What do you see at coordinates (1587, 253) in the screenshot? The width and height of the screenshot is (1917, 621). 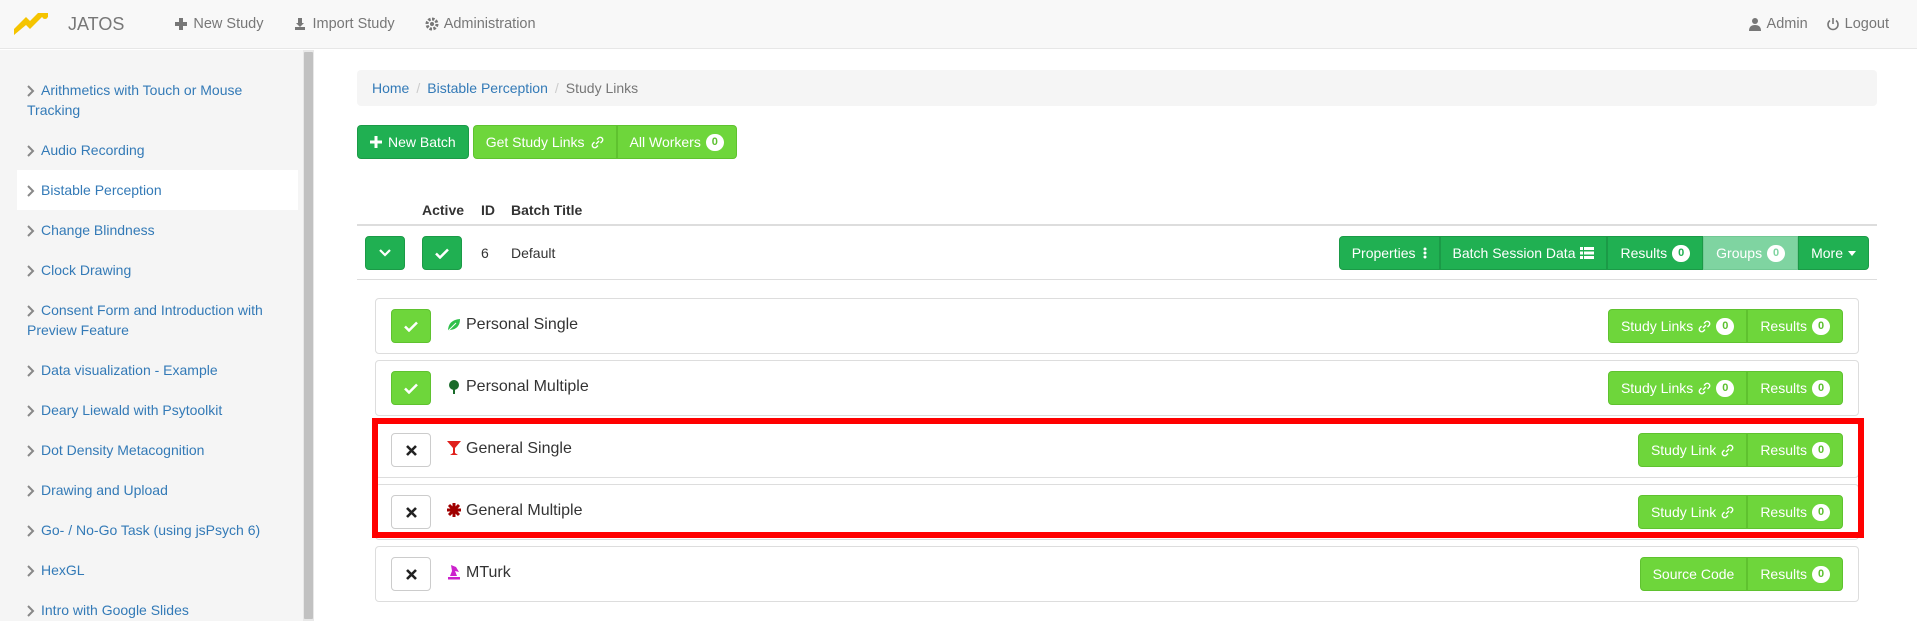 I see `list-icon` at bounding box center [1587, 253].